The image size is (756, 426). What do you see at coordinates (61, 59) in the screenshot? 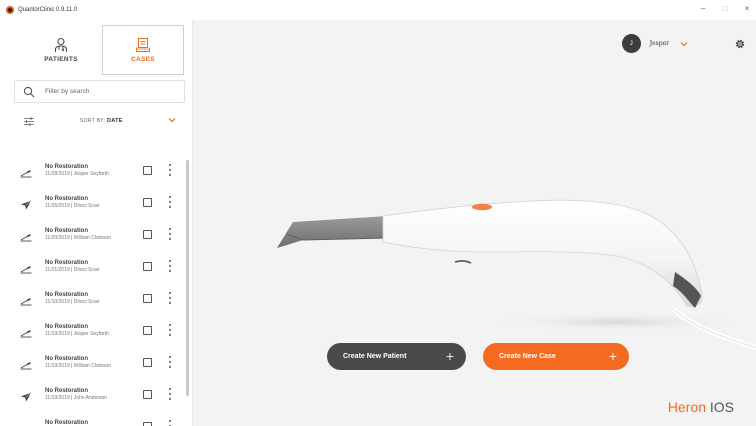
I see `tab-patients-label: PATIENTS` at bounding box center [61, 59].